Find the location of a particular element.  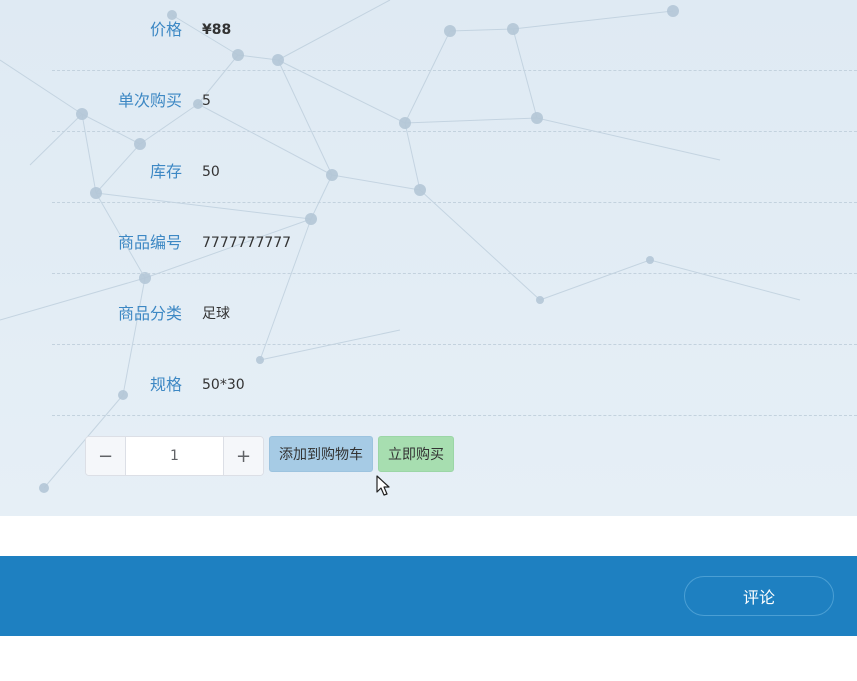

info-row-purchase-limit: 单次购买 5 is located at coordinates (454, 96).